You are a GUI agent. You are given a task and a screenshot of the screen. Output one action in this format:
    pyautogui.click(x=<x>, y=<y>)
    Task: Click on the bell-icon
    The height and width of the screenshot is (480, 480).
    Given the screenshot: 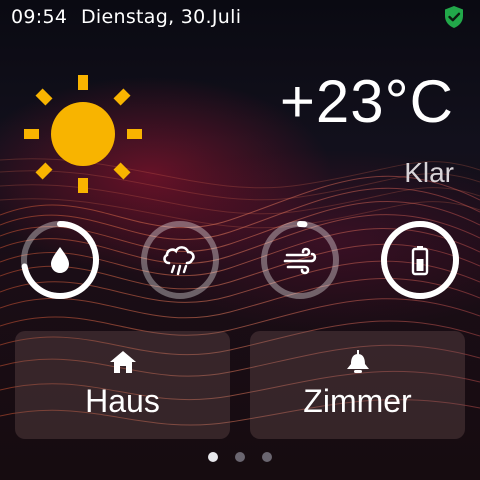 What is the action you would take?
    pyautogui.click(x=357, y=361)
    